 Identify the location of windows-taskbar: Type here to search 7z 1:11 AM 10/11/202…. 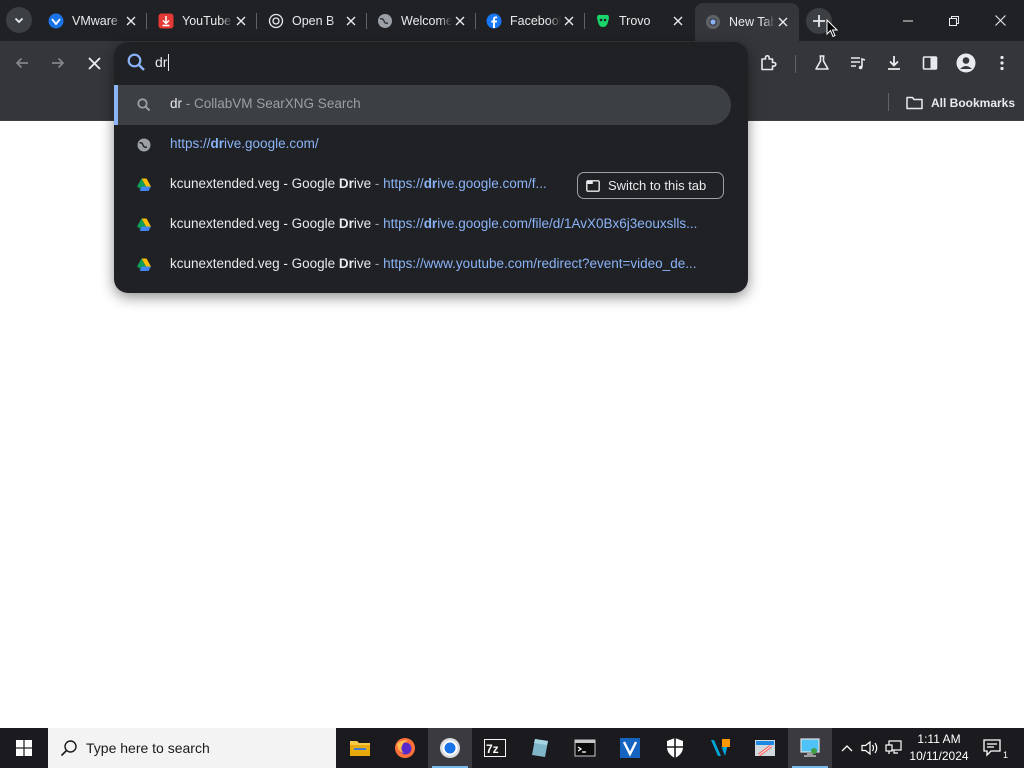
(512, 748).